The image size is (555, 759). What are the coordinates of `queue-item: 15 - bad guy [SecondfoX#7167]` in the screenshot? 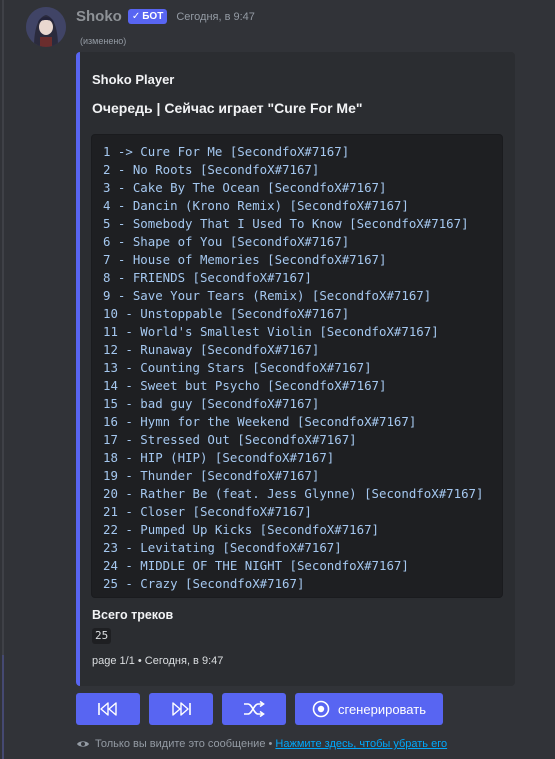 It's located at (211, 403).